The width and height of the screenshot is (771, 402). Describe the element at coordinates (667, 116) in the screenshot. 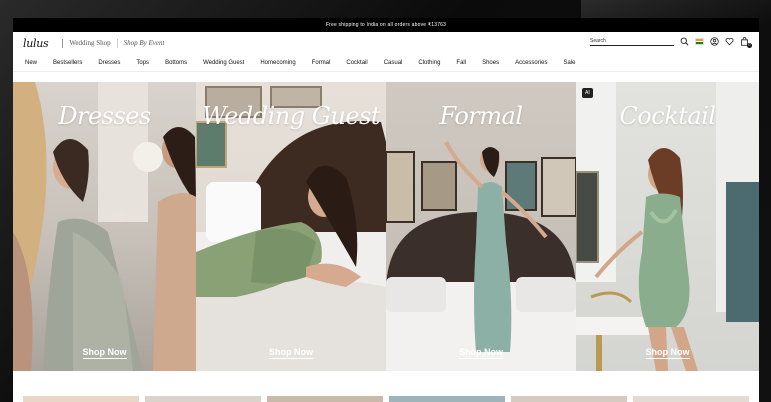

I see `cocktail-title: Cocktail` at that location.